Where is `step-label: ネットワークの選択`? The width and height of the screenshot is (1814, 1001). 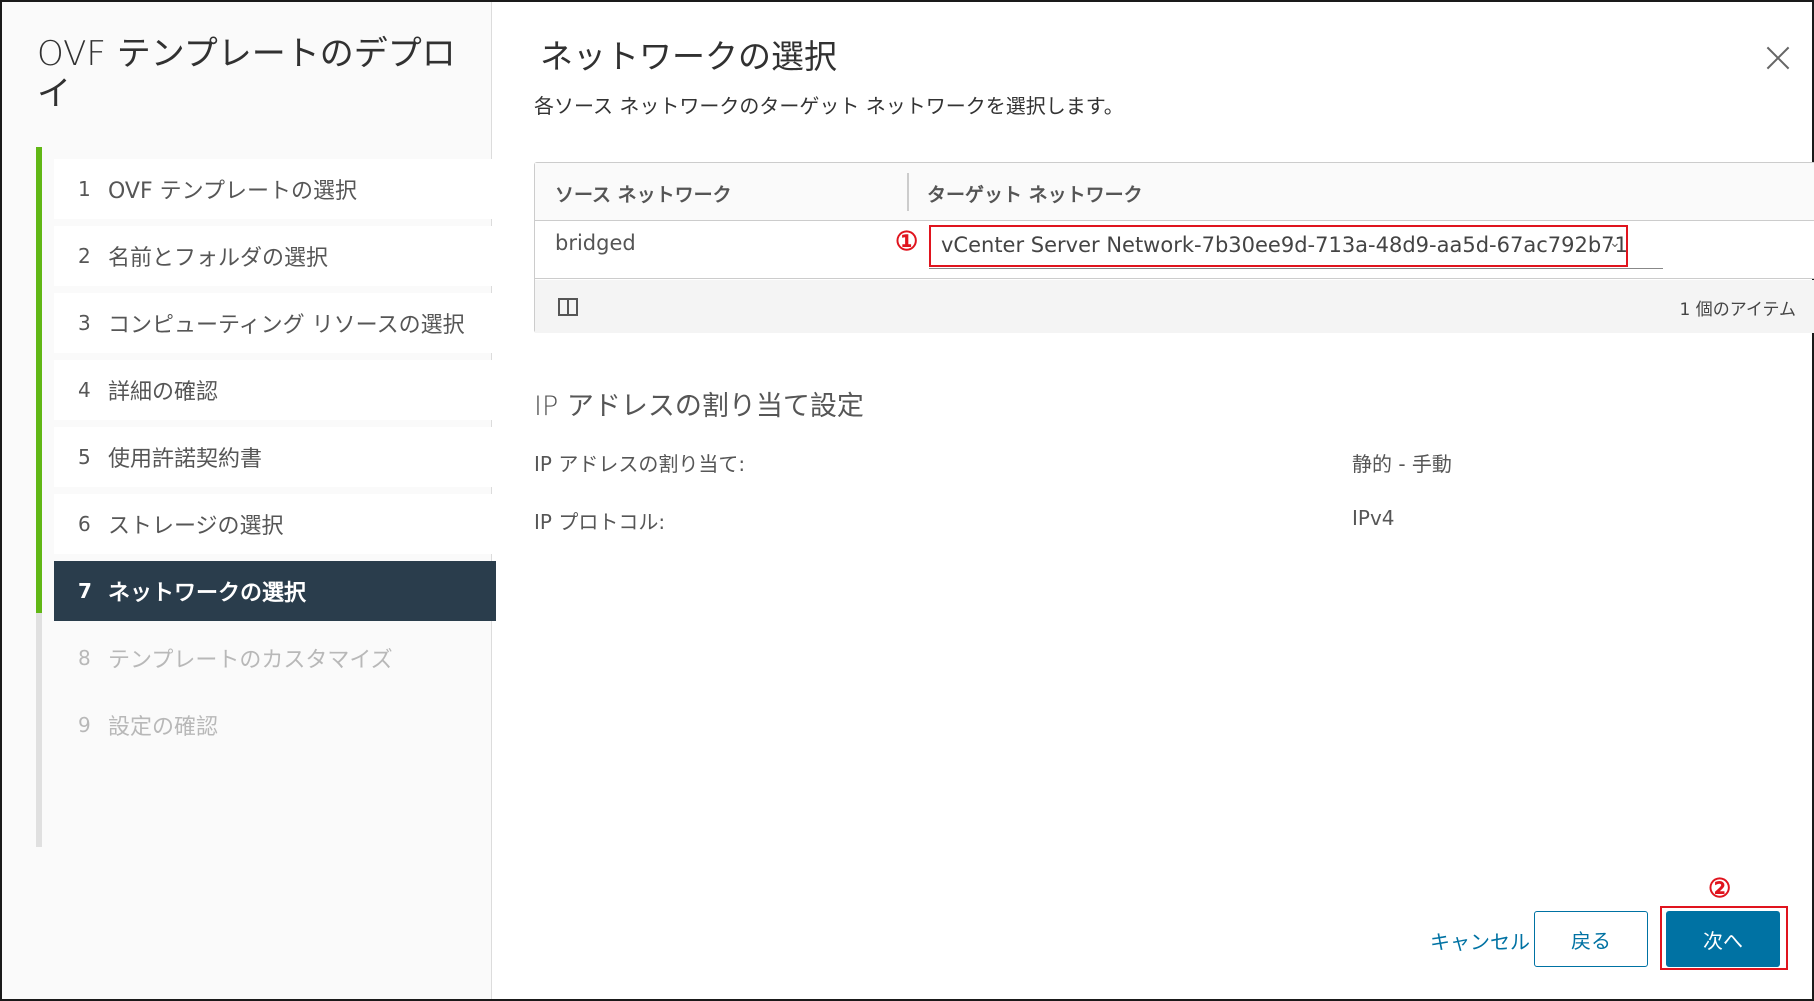 step-label: ネットワークの選択 is located at coordinates (207, 593).